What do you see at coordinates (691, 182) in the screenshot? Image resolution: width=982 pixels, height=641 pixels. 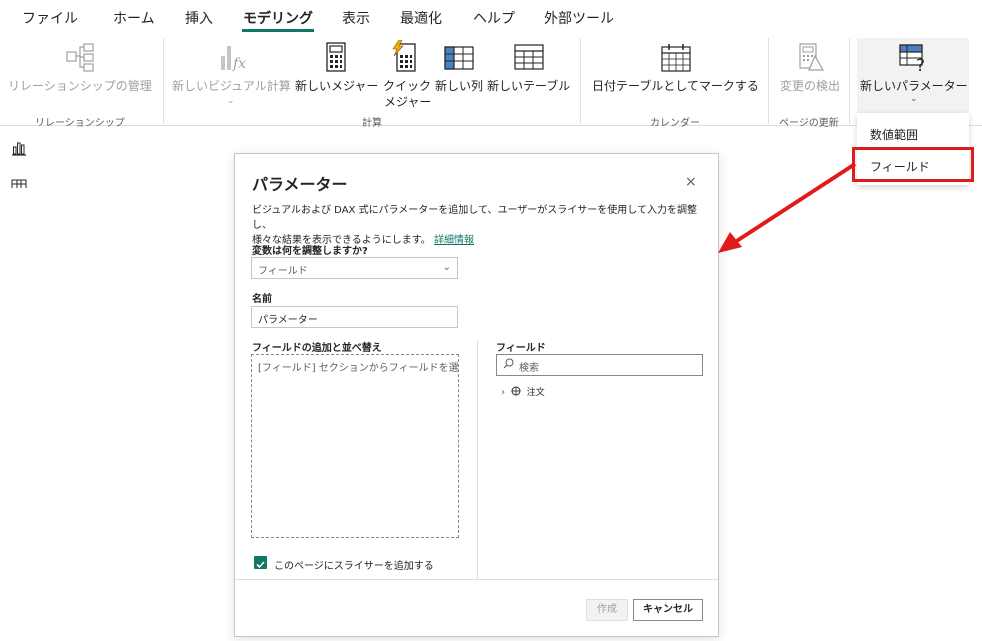 I see `close-icon: ×` at bounding box center [691, 182].